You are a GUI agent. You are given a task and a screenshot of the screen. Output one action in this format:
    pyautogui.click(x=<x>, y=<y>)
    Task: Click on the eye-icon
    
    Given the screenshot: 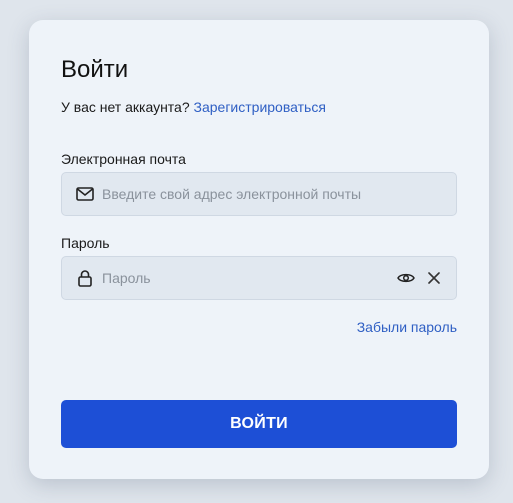 What is the action you would take?
    pyautogui.click(x=406, y=278)
    